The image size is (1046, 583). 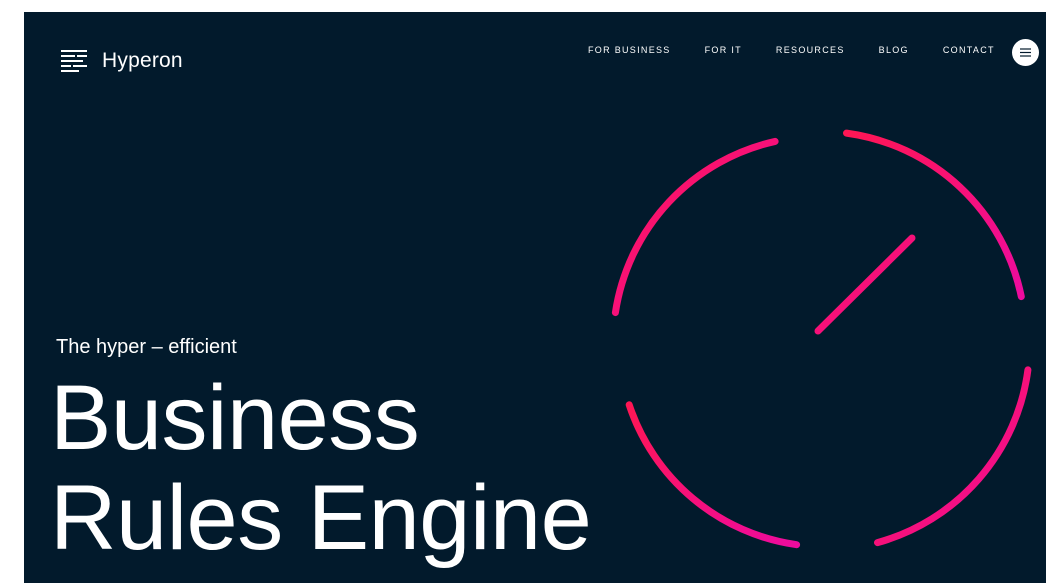 I want to click on brand-name: Hyperon, so click(x=142, y=60).